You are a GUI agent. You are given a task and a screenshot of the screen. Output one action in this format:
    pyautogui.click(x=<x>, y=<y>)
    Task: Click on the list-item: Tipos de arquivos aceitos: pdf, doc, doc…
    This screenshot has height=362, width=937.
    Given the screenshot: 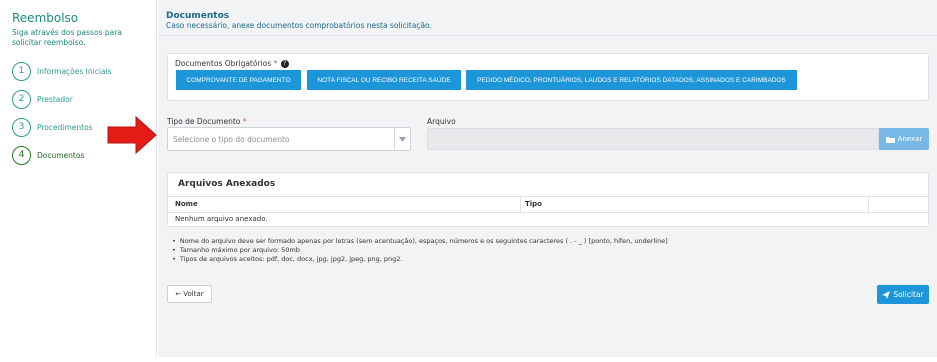 What is the action you would take?
    pyautogui.click(x=420, y=259)
    